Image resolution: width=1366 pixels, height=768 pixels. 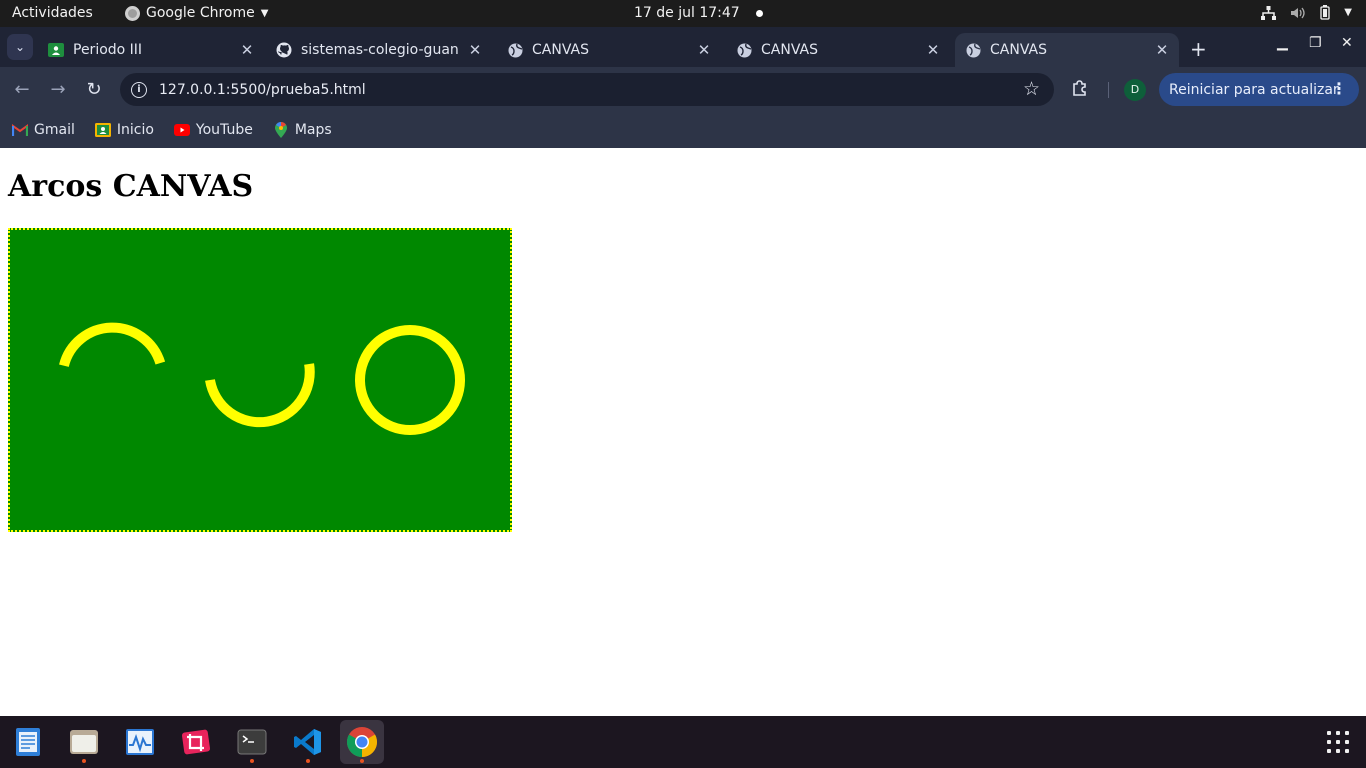 What do you see at coordinates (224, 130) in the screenshot?
I see `bookmark-label: YouTube` at bounding box center [224, 130].